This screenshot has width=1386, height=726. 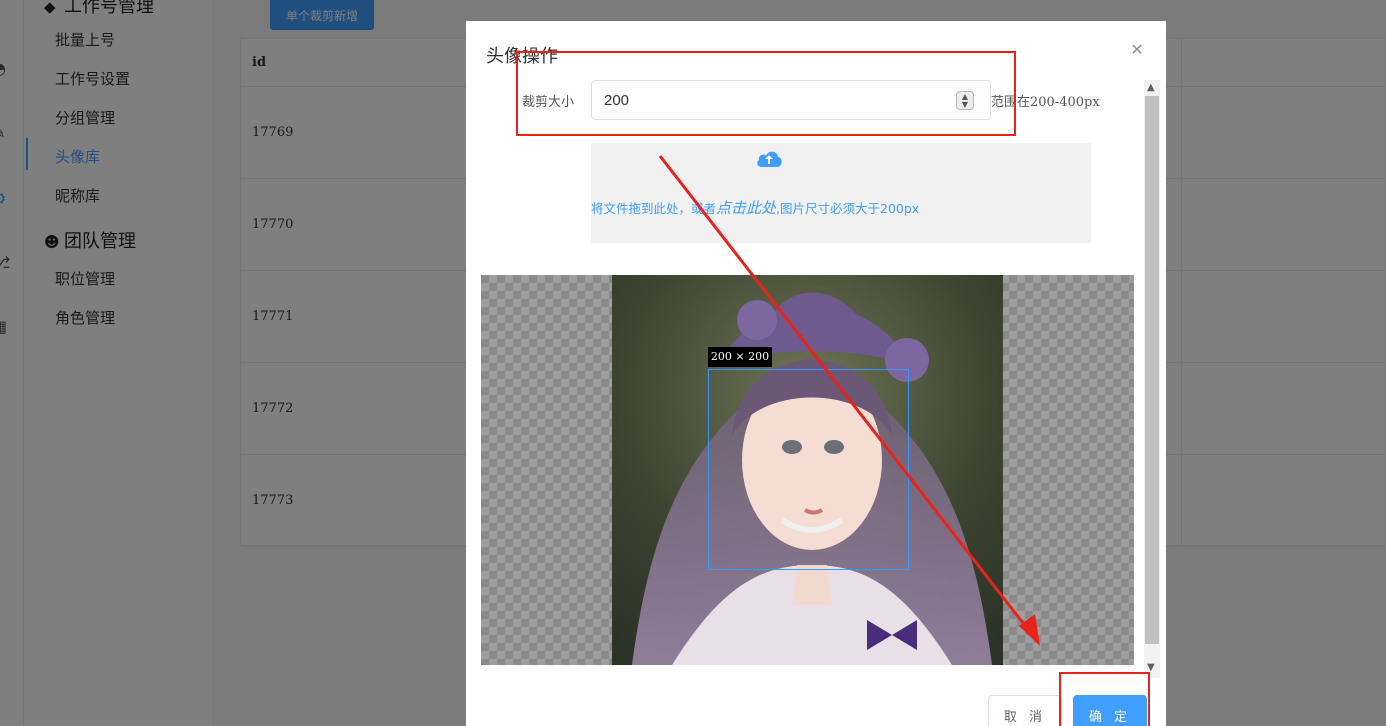 I want to click on annotation-box-crop-size, so click(x=766, y=93).